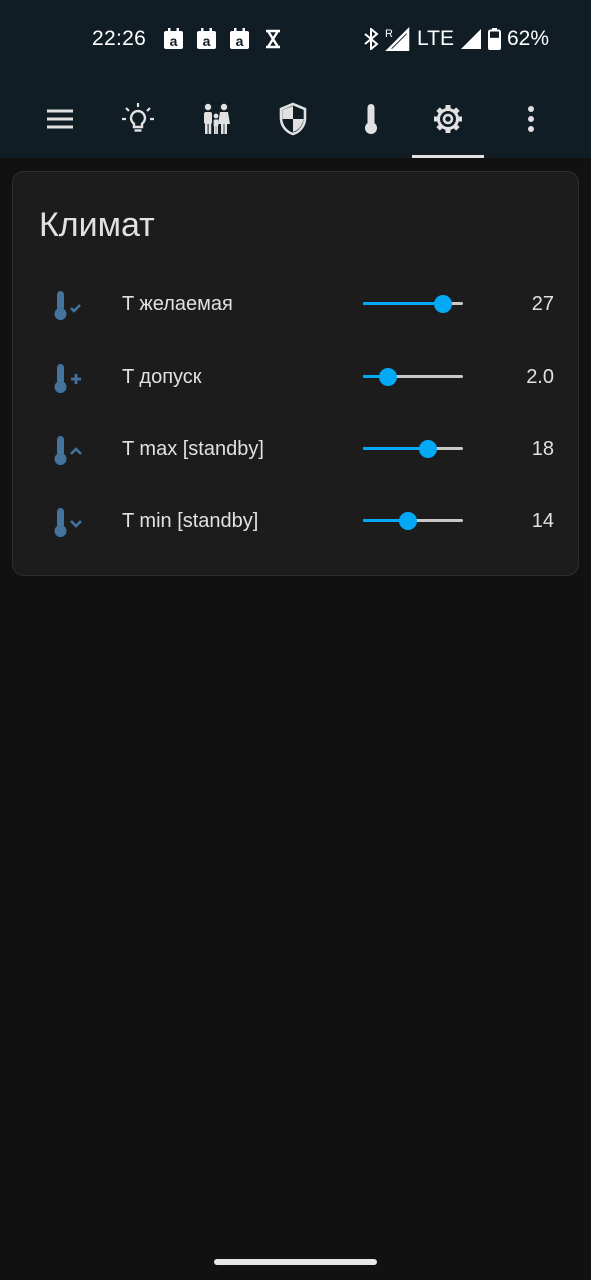 The height and width of the screenshot is (1280, 591). Describe the element at coordinates (531, 119) in the screenshot. I see `more-vert-icon` at that location.